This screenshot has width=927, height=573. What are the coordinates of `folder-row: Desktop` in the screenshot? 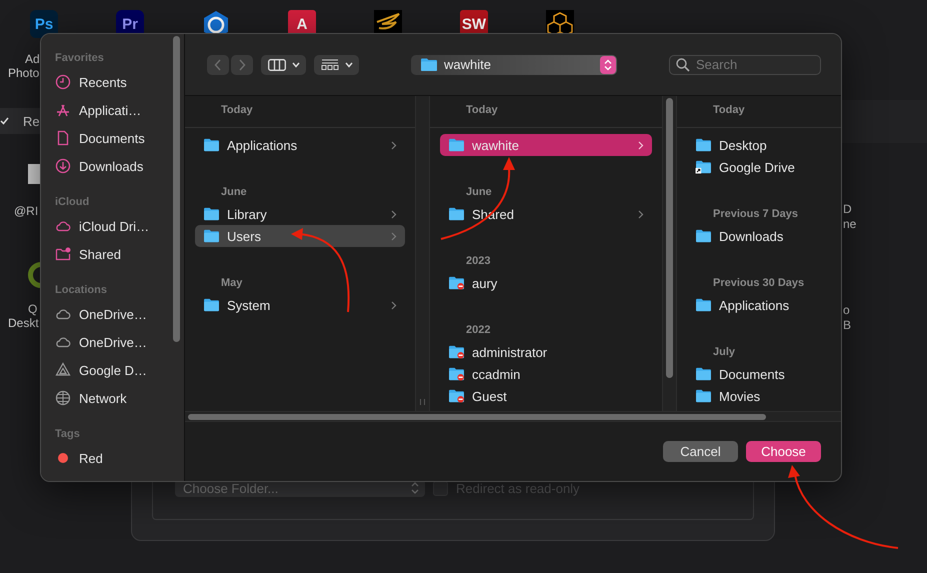 It's located at (759, 145).